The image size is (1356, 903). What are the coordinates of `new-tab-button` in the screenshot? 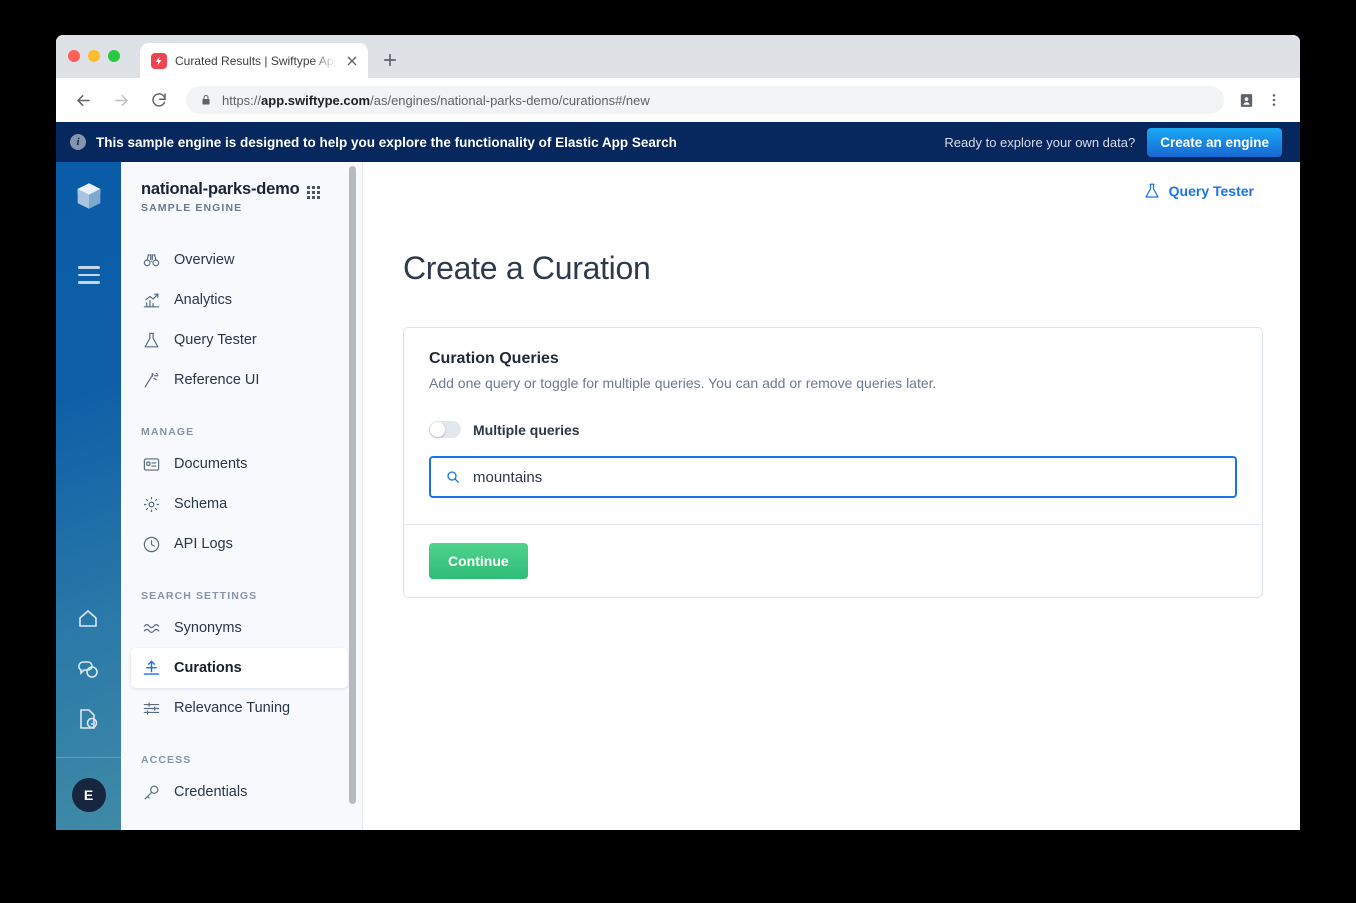 It's located at (390, 60).